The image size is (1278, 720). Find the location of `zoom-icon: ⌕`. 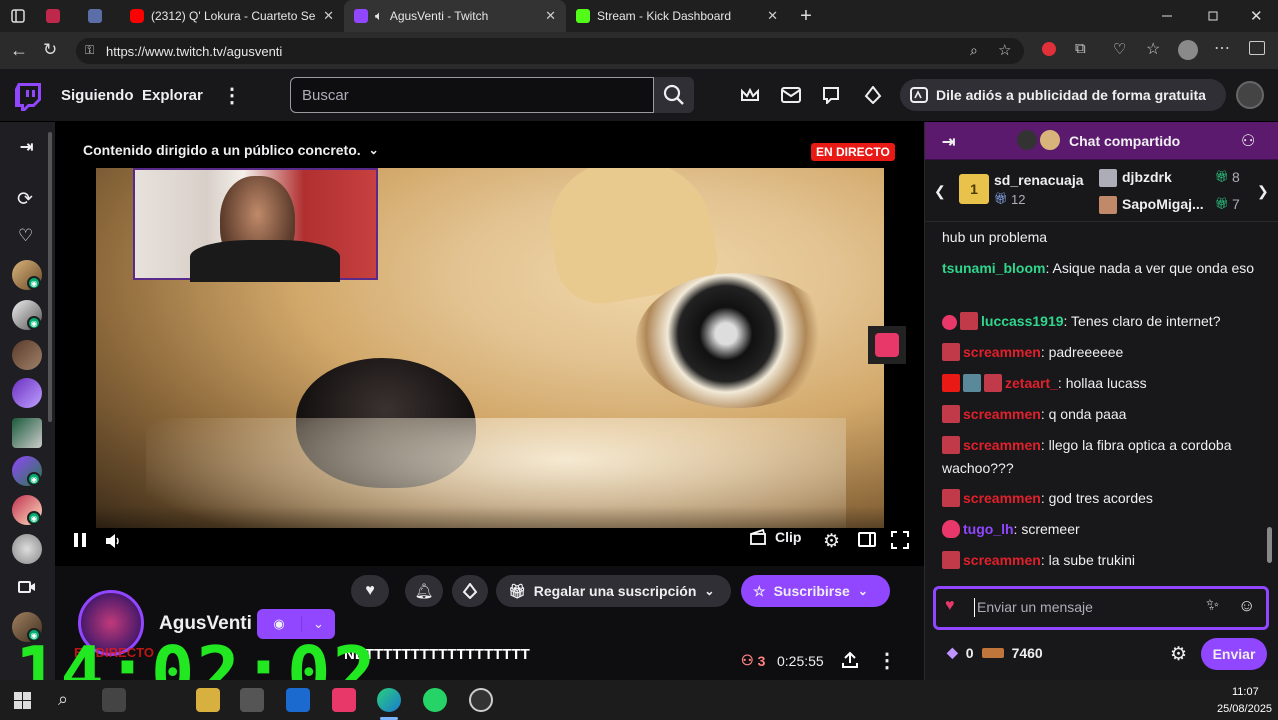

zoom-icon: ⌕ is located at coordinates (974, 50).